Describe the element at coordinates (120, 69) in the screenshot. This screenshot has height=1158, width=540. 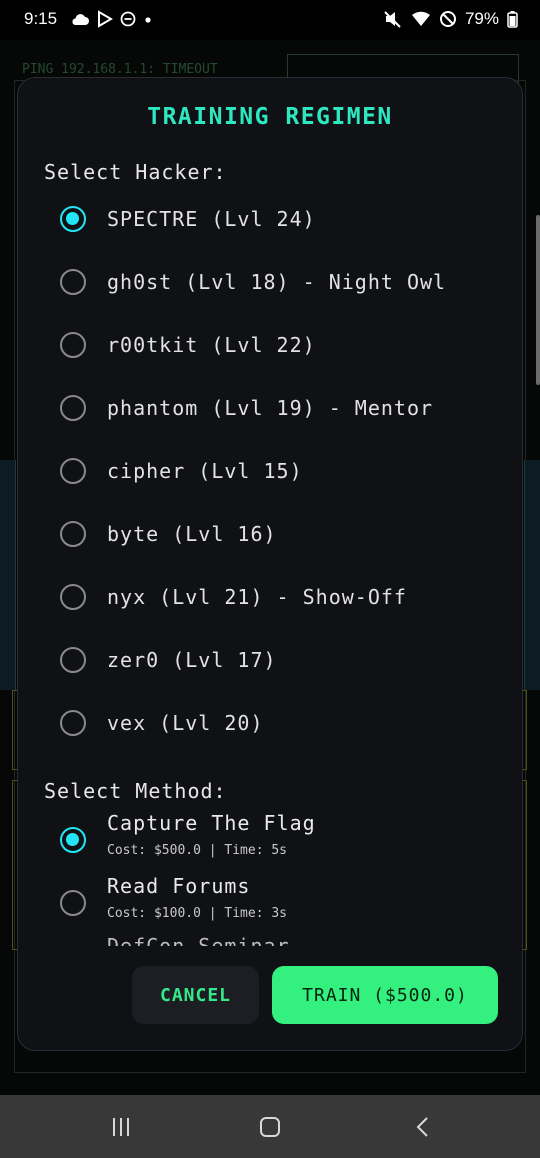
I see `terminal-line: PING 192.168.1.1: TIMEOUT` at that location.